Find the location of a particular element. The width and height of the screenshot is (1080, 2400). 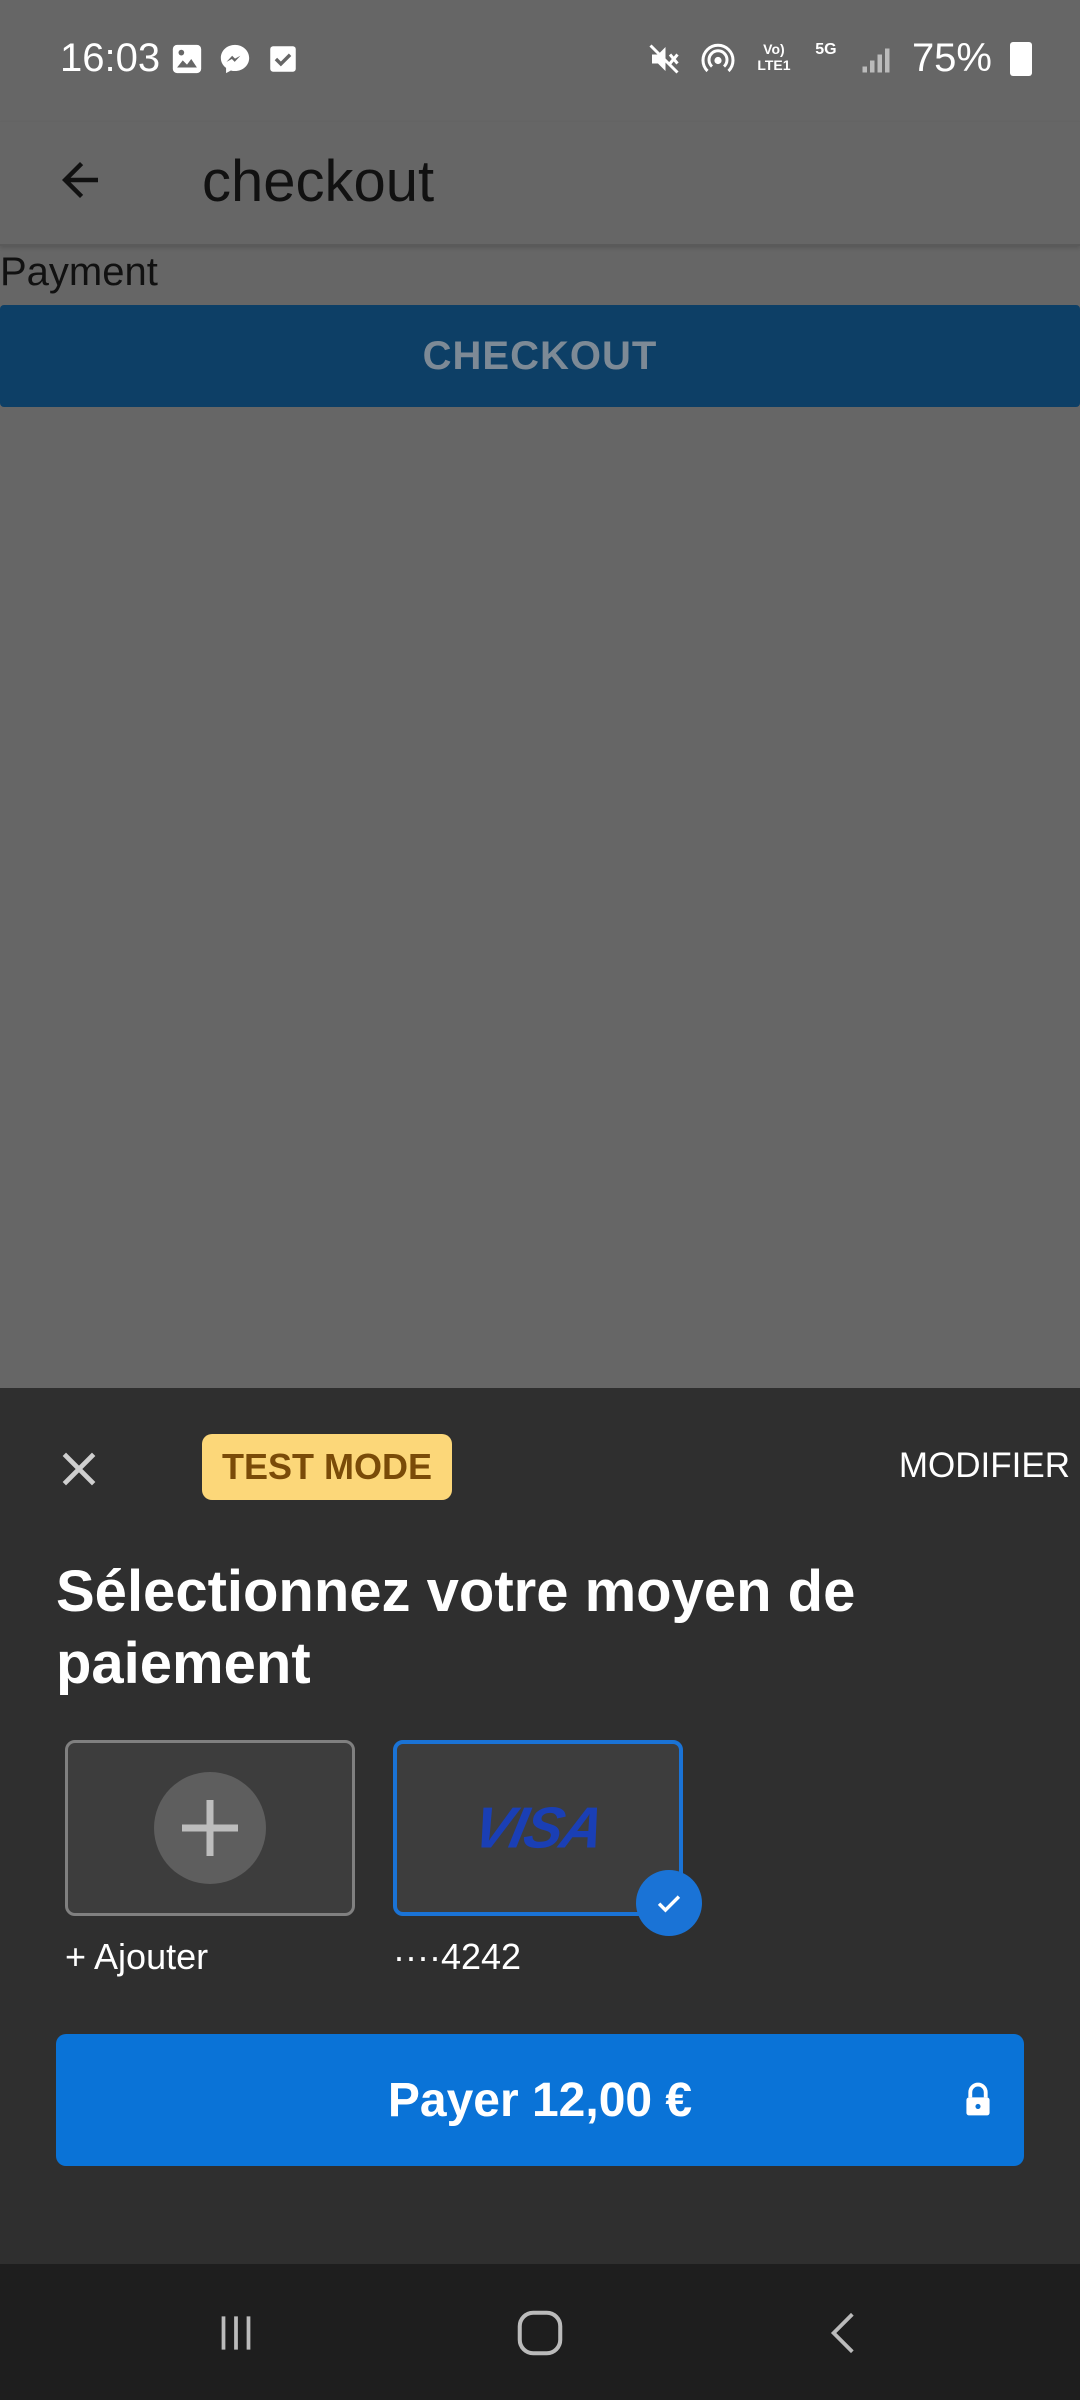

test-mode-badge: TEST MODE is located at coordinates (327, 1467).